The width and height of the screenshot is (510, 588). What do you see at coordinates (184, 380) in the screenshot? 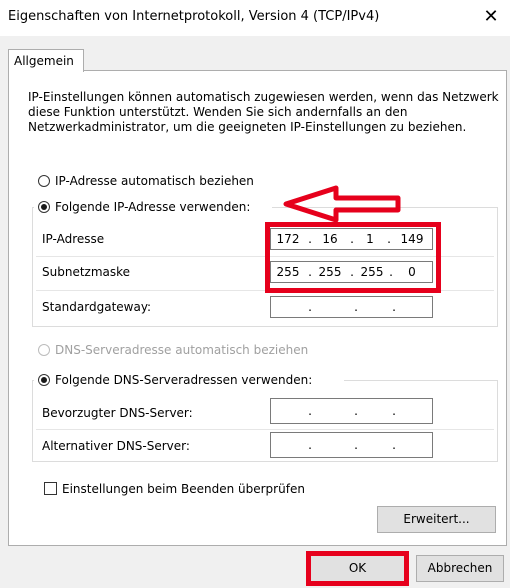
I see `dns-manual-label: Folgende DNS-Serveradressen verwenden:` at bounding box center [184, 380].